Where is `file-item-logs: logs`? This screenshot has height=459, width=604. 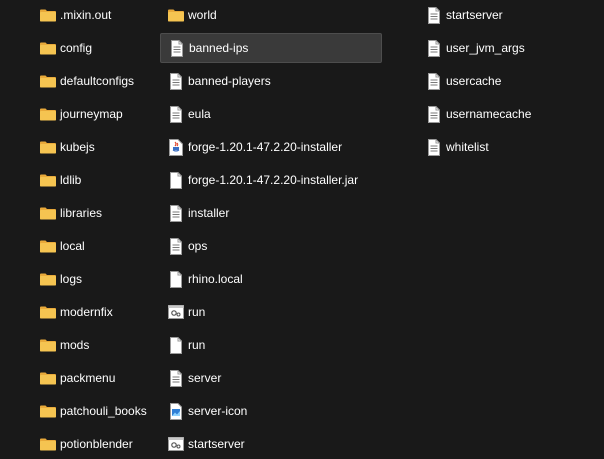
file-item-logs: logs is located at coordinates (94, 279).